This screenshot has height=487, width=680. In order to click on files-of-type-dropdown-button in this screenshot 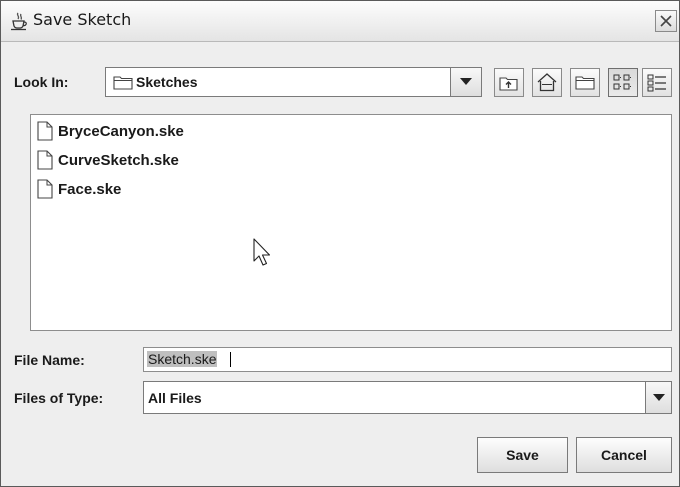, I will do `click(658, 397)`.